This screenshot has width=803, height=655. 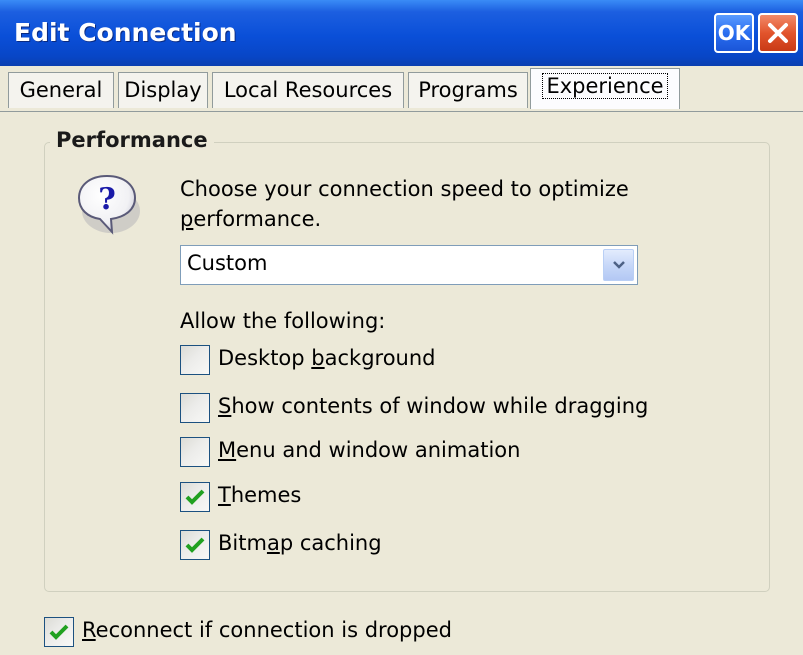 What do you see at coordinates (433, 406) in the screenshot?
I see `checkbox-label: Show contents of window while dragging` at bounding box center [433, 406].